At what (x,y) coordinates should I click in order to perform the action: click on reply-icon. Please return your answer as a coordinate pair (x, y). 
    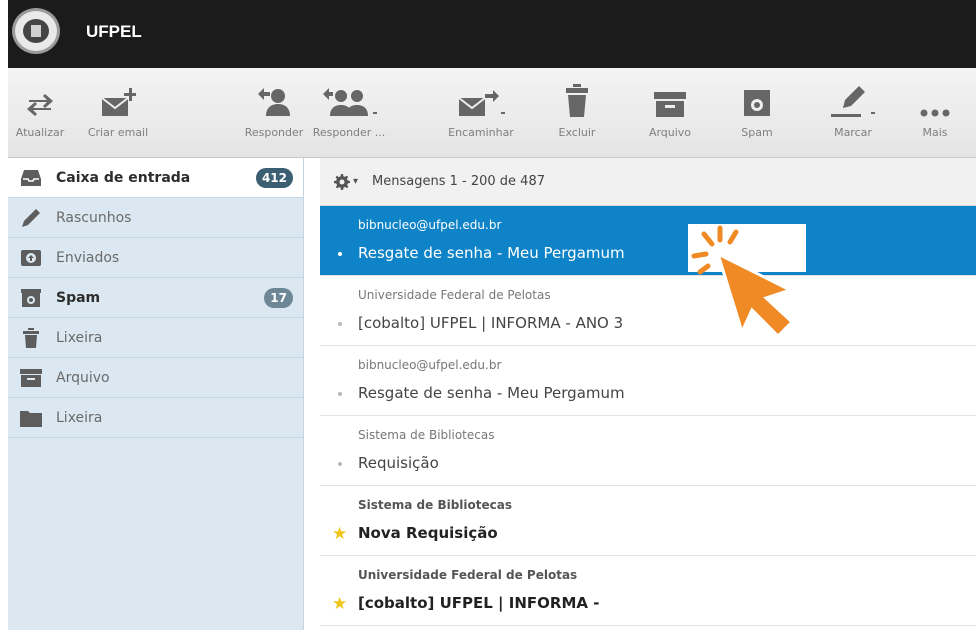
    Looking at the image, I should click on (274, 95).